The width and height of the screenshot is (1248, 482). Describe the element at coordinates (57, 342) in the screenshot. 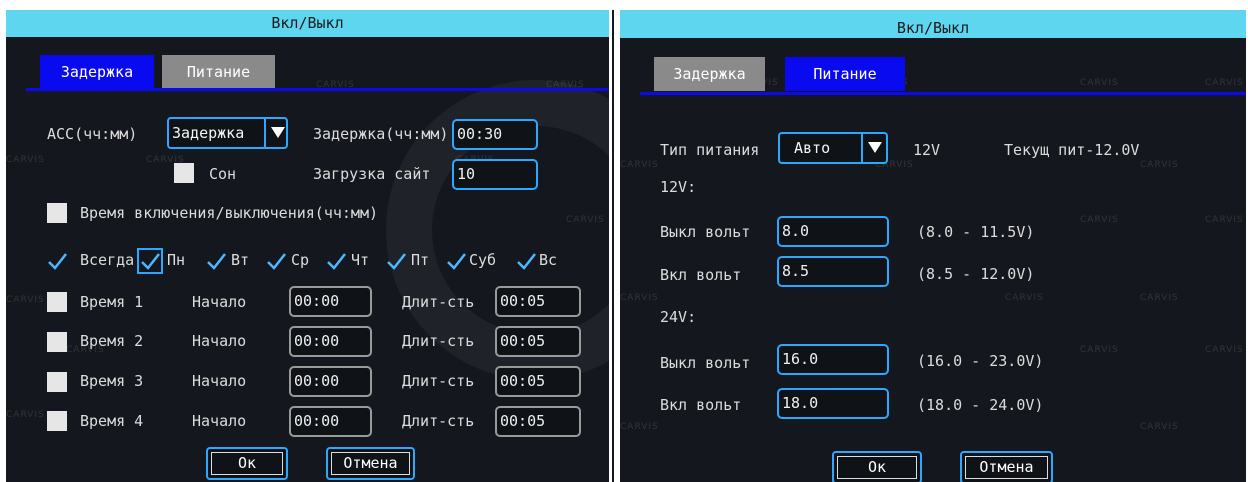

I see `time-2-checkbox` at that location.